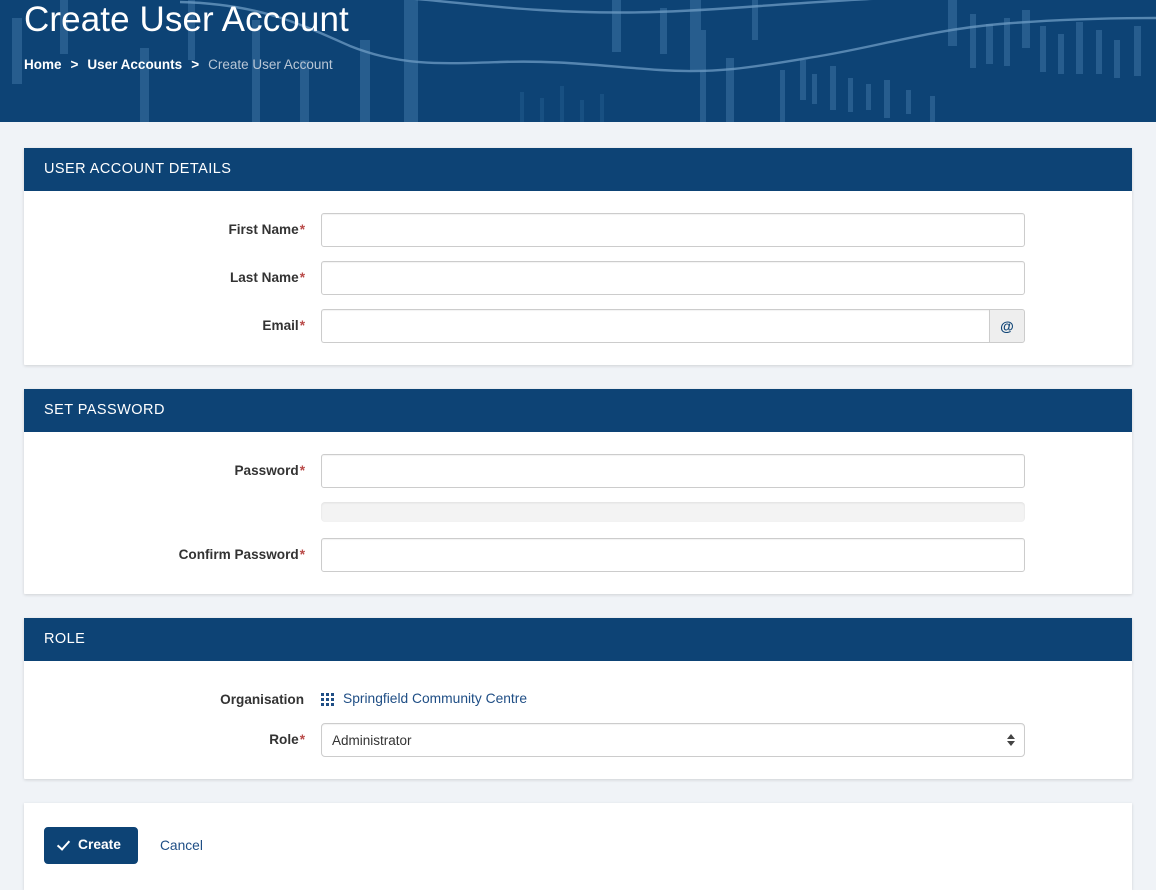 This screenshot has width=1156, height=890. I want to click on form-row-role: Role* Administrator, so click(578, 740).